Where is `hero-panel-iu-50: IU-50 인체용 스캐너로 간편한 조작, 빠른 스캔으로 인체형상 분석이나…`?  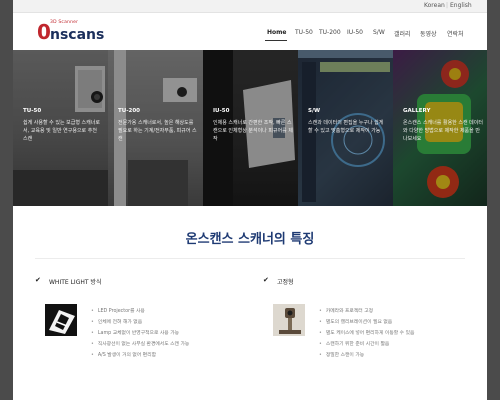 hero-panel-iu-50: IU-50 인체용 스캐너로 간편한 조작, 빠른 스캔으로 인체형상 분석이나… is located at coordinates (250, 128).